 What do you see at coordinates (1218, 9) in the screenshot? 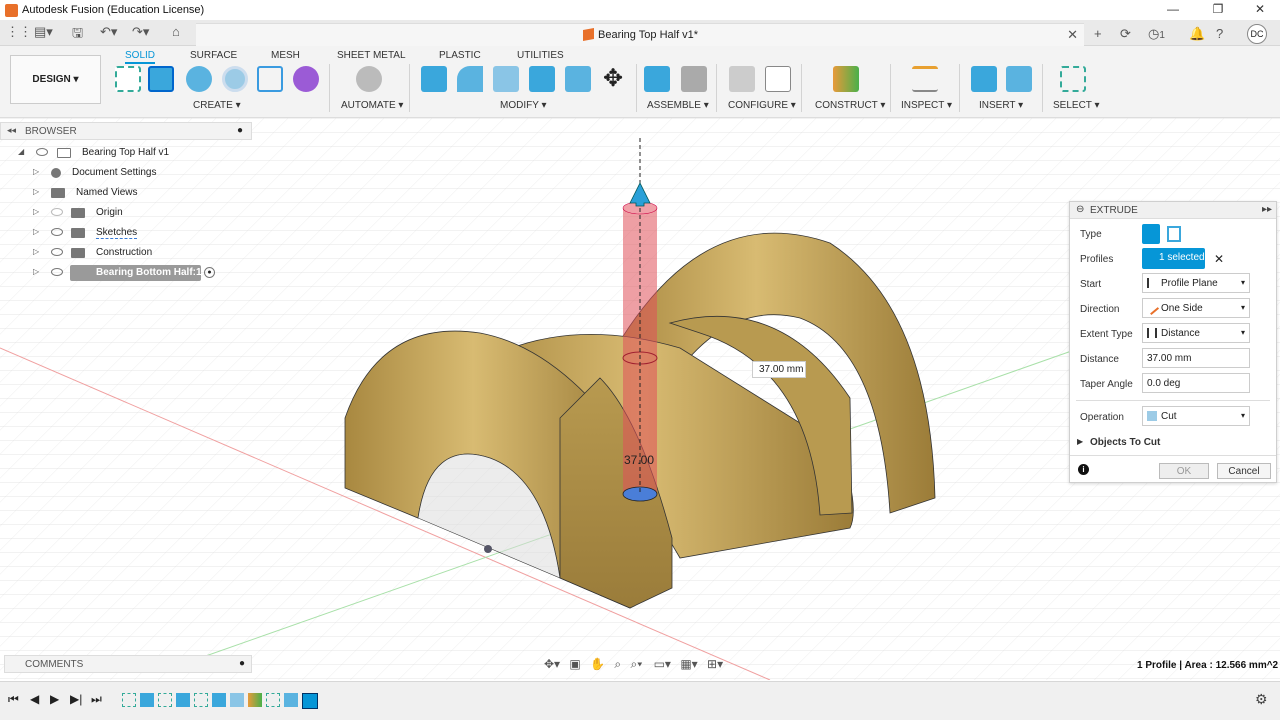
I see `restore-icon: ❐` at bounding box center [1218, 9].